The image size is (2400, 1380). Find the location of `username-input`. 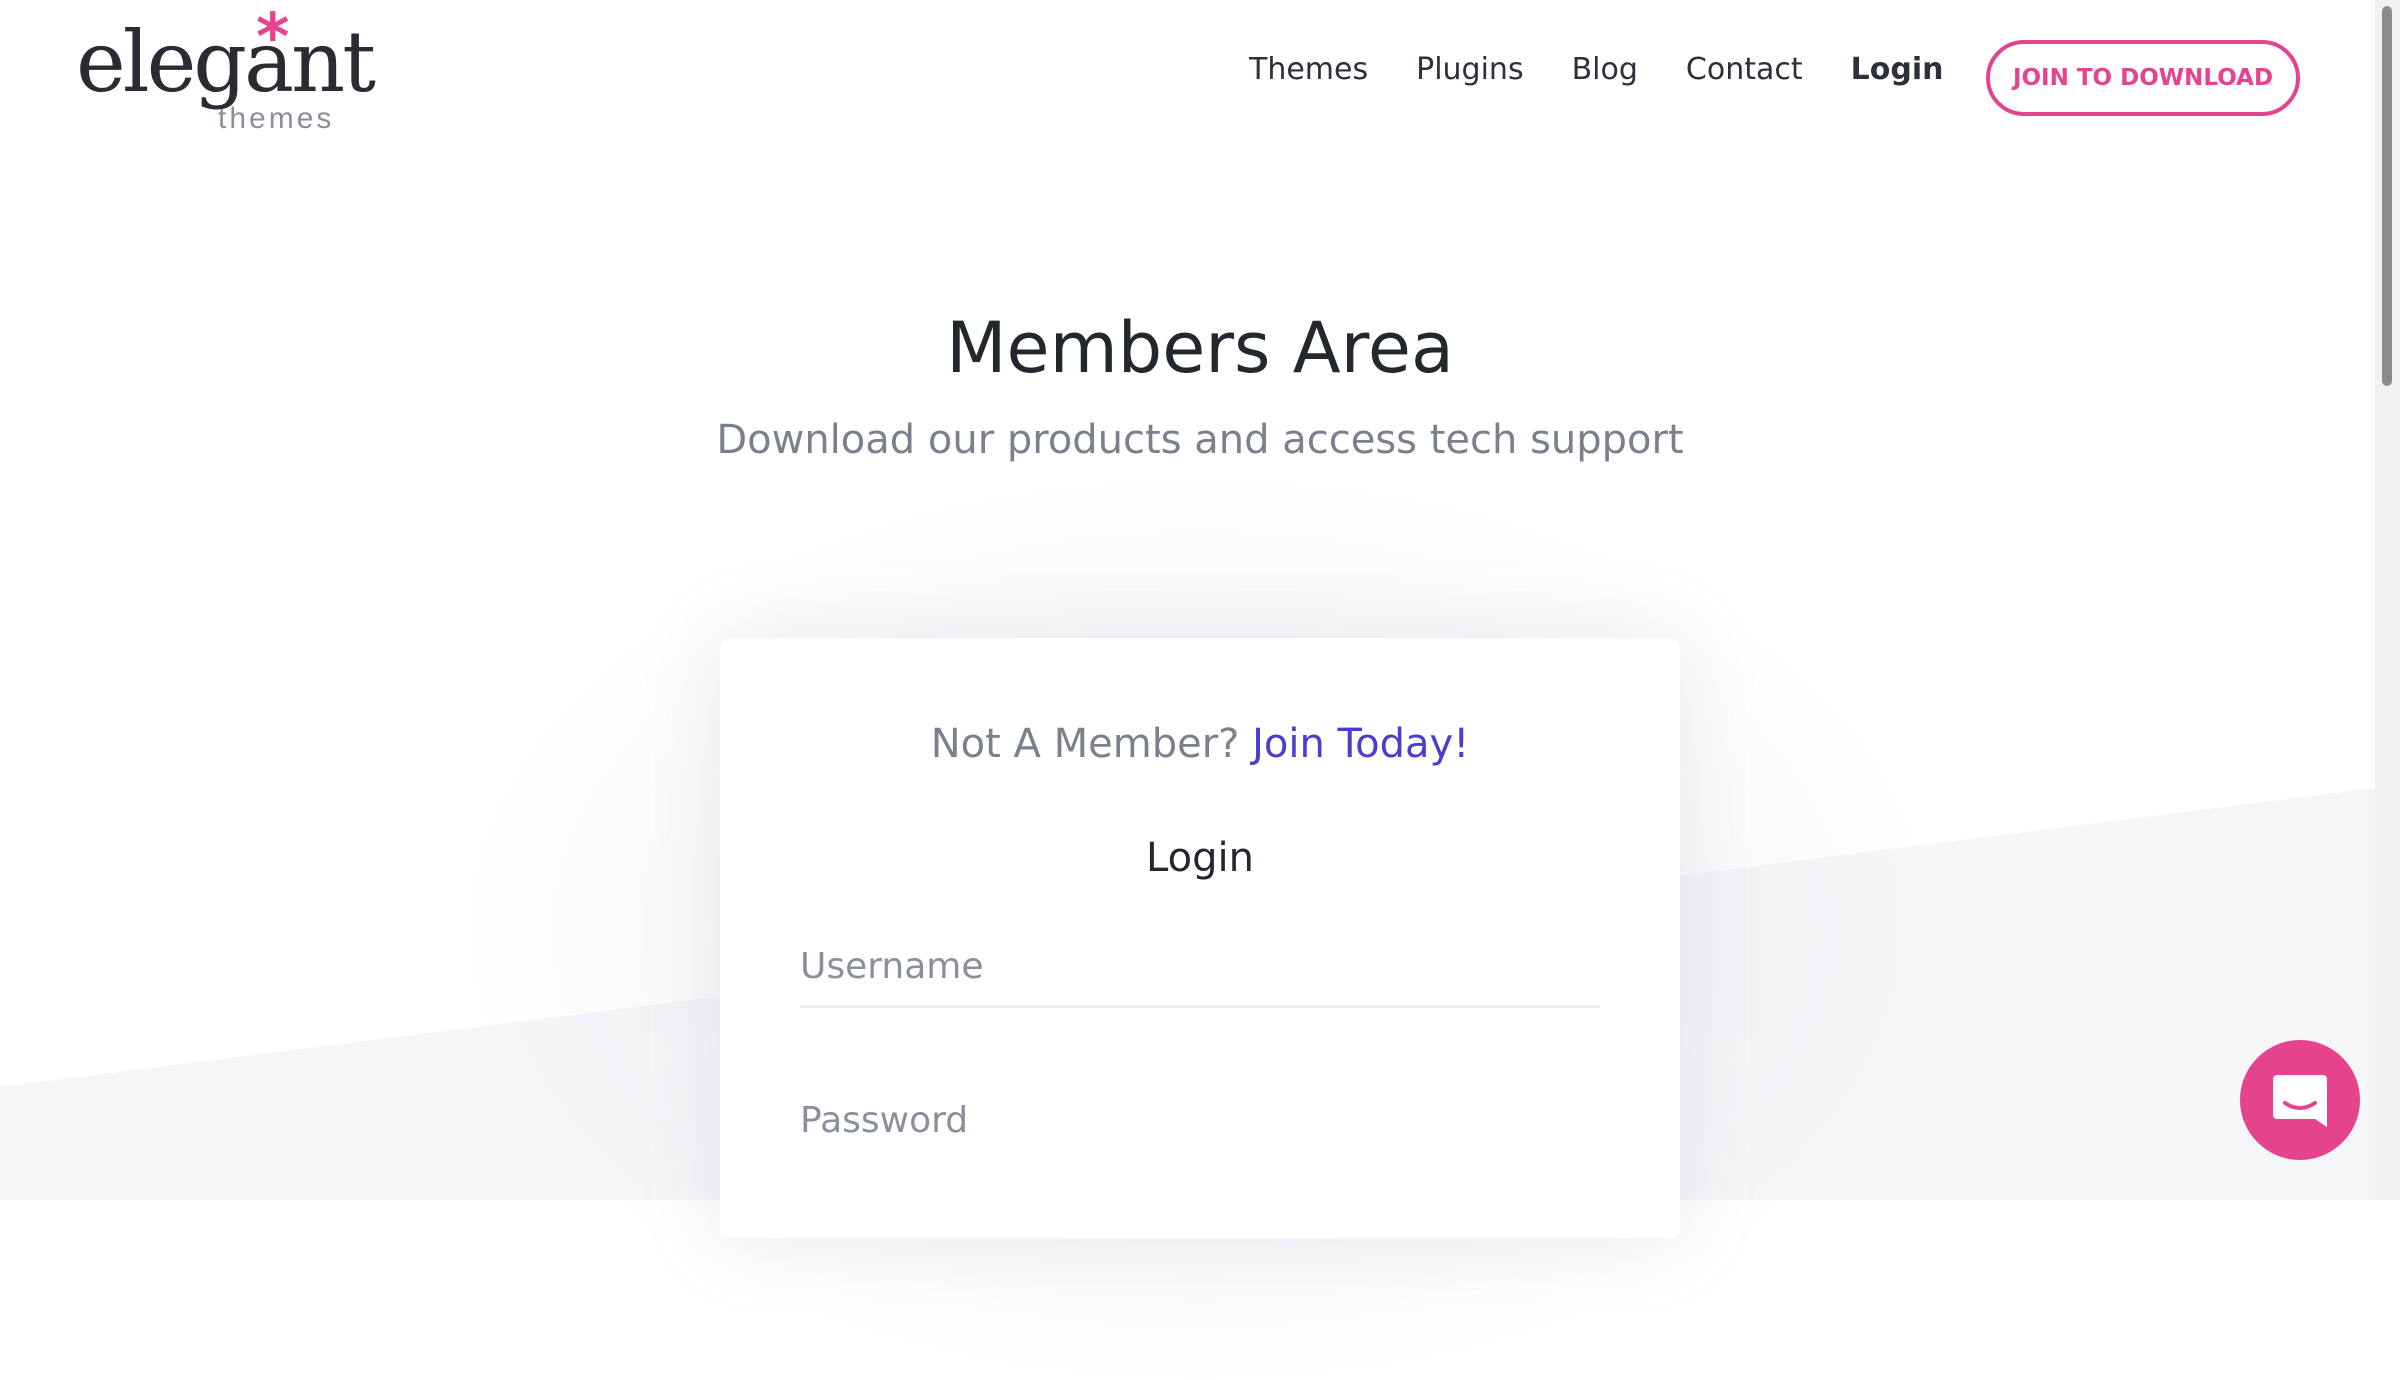

username-input is located at coordinates (1200, 968).